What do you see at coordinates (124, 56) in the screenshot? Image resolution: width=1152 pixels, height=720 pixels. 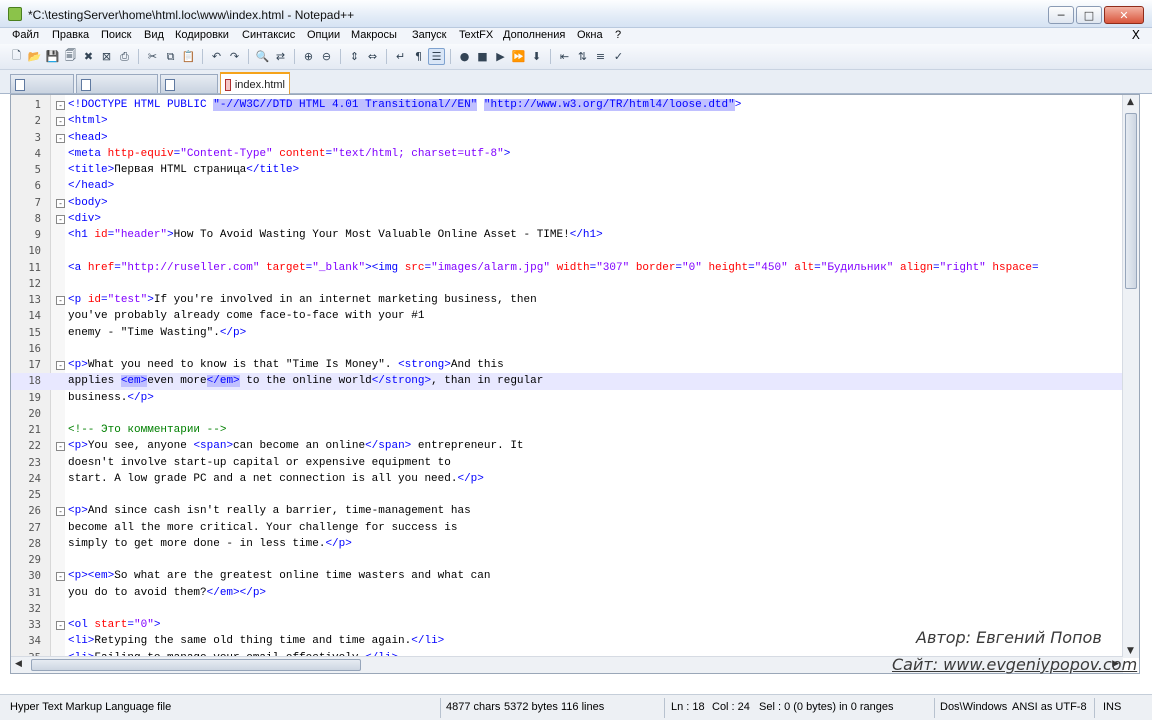 I see `print-icon: ⎙` at bounding box center [124, 56].